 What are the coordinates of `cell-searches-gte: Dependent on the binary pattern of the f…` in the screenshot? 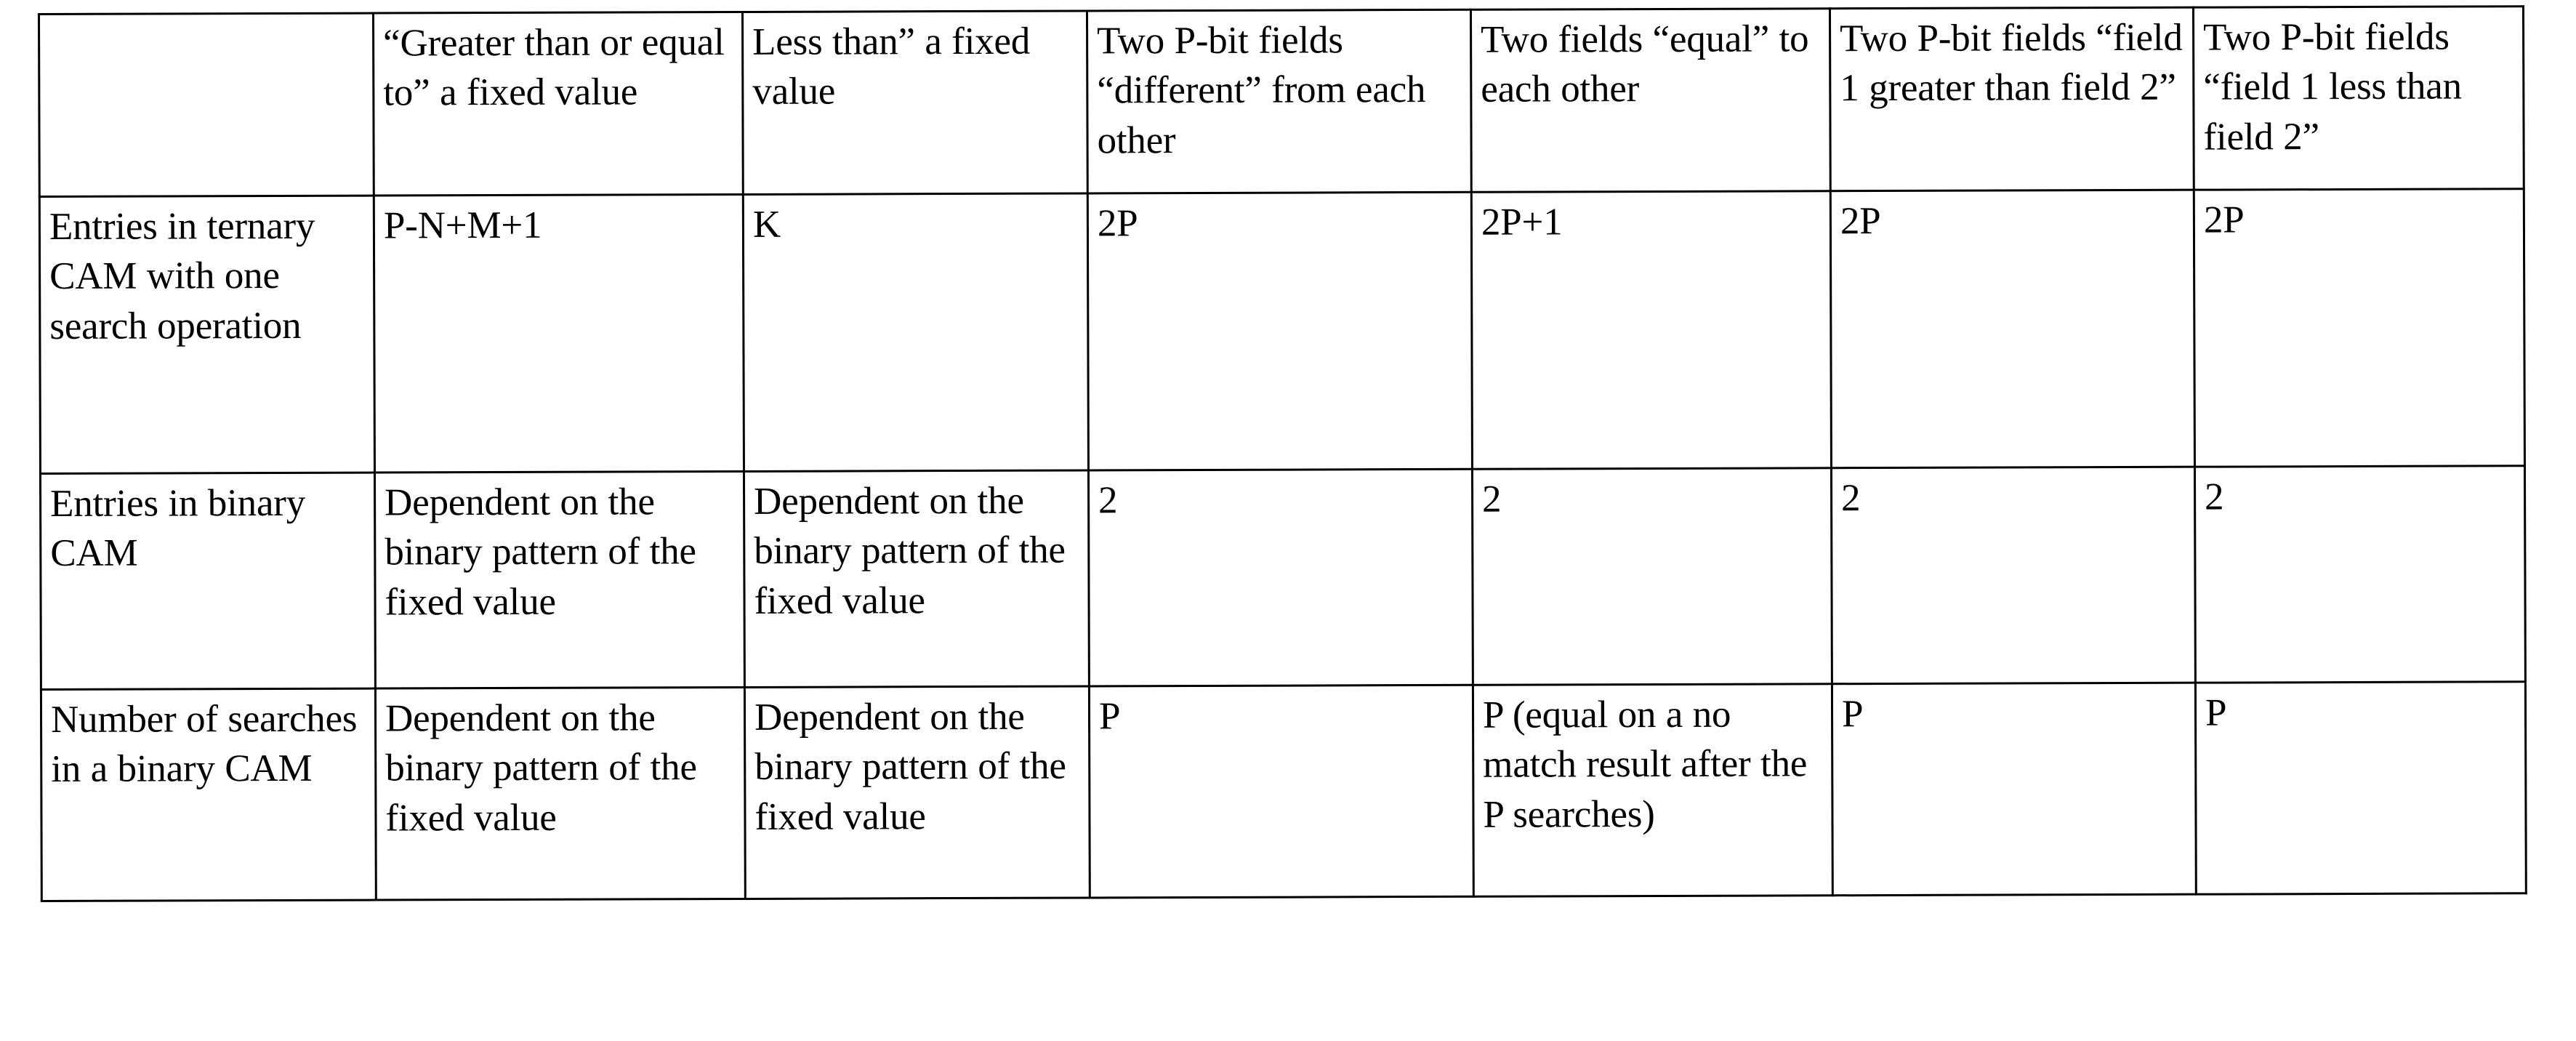 It's located at (560, 794).